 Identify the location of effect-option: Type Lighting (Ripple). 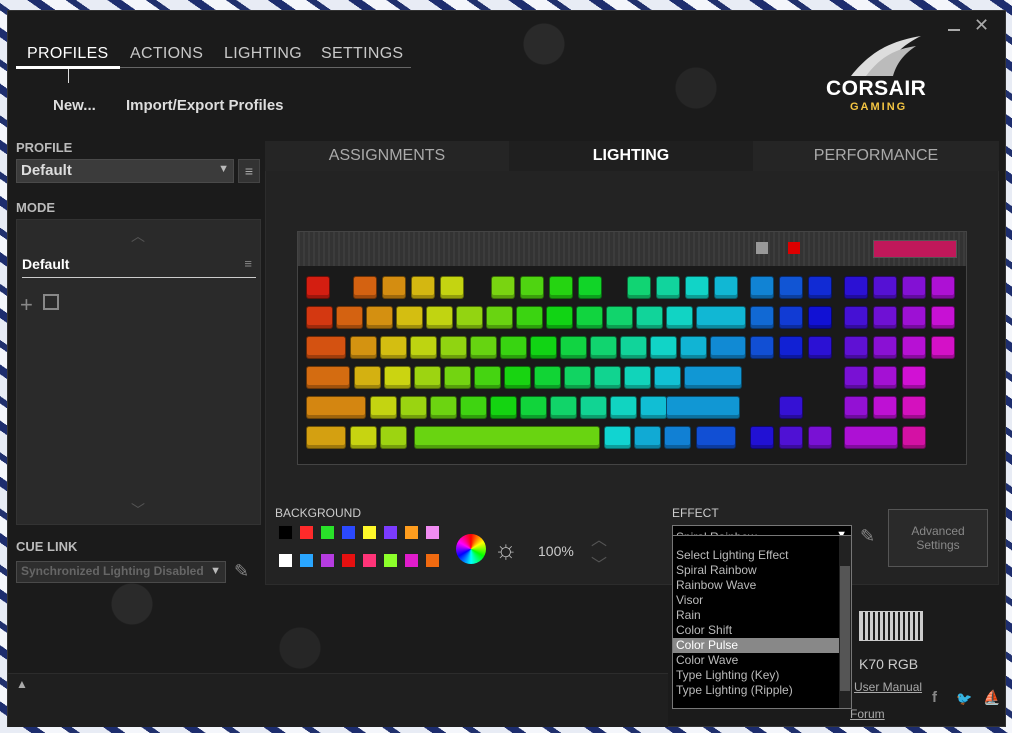
(762, 690).